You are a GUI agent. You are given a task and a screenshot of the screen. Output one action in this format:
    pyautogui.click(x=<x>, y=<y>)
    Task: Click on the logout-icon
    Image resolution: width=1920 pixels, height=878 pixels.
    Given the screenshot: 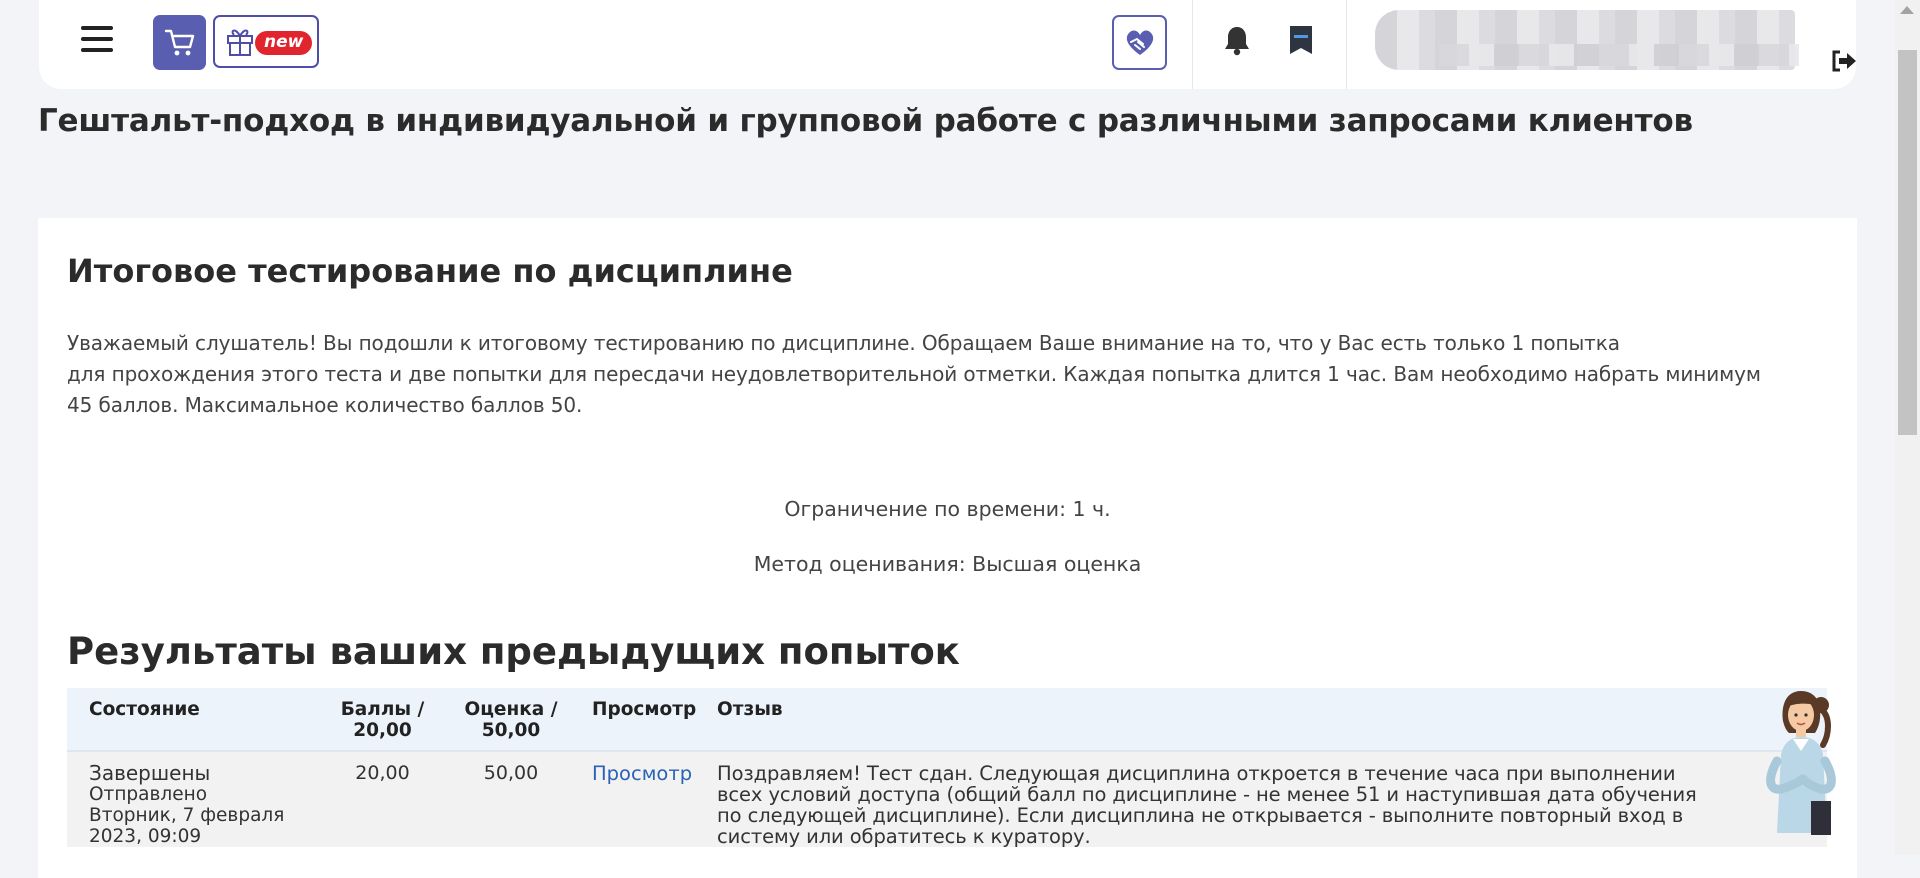 What is the action you would take?
    pyautogui.click(x=1844, y=61)
    